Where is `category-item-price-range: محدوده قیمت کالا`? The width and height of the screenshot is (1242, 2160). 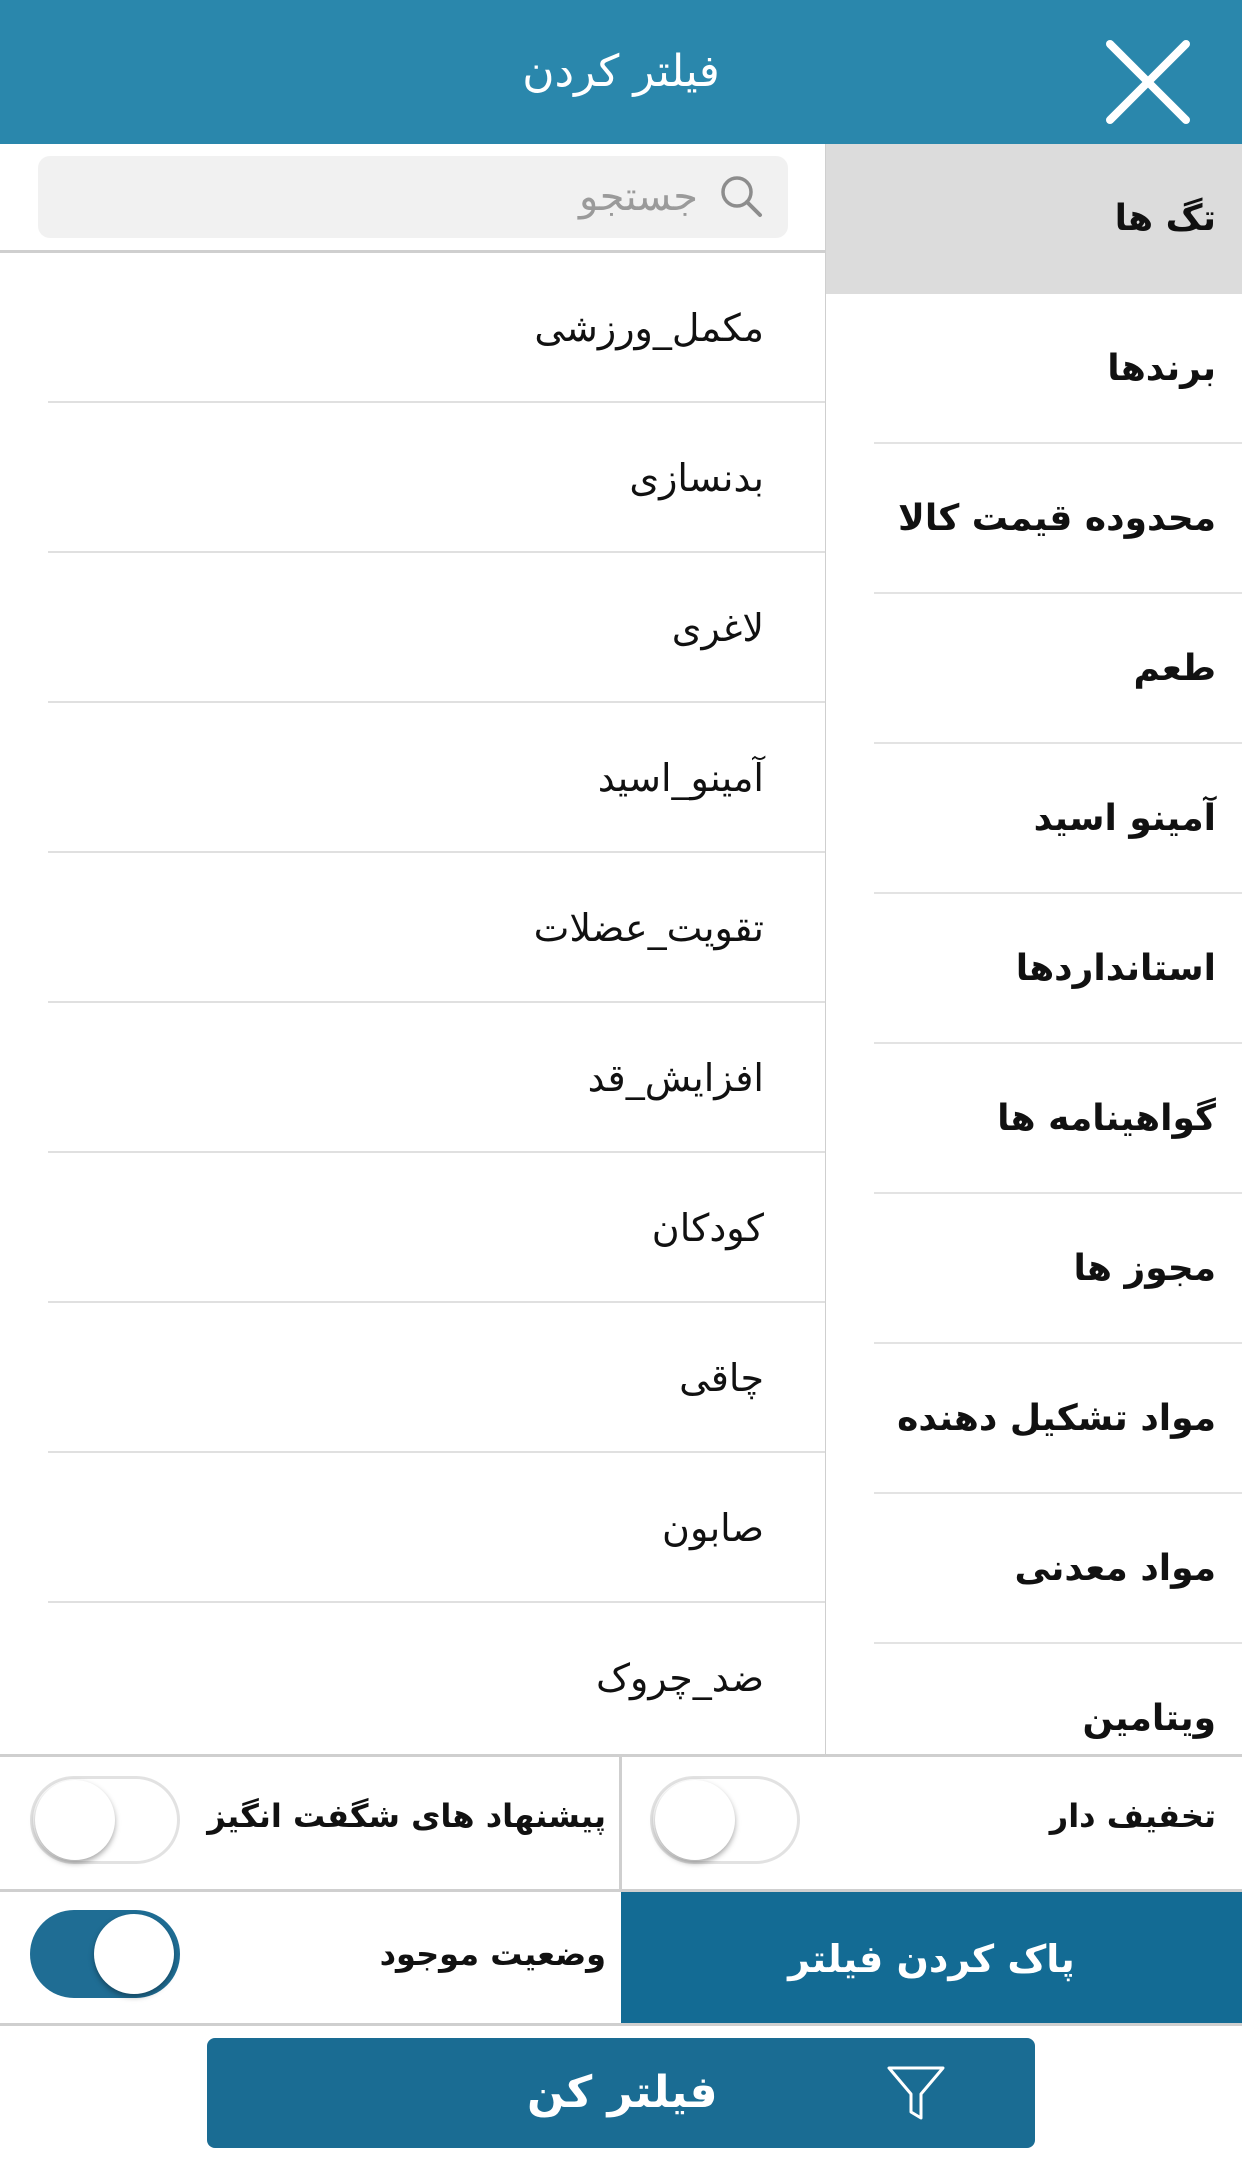
category-item-price-range: محدوده قیمت کالا is located at coordinates (1034, 519).